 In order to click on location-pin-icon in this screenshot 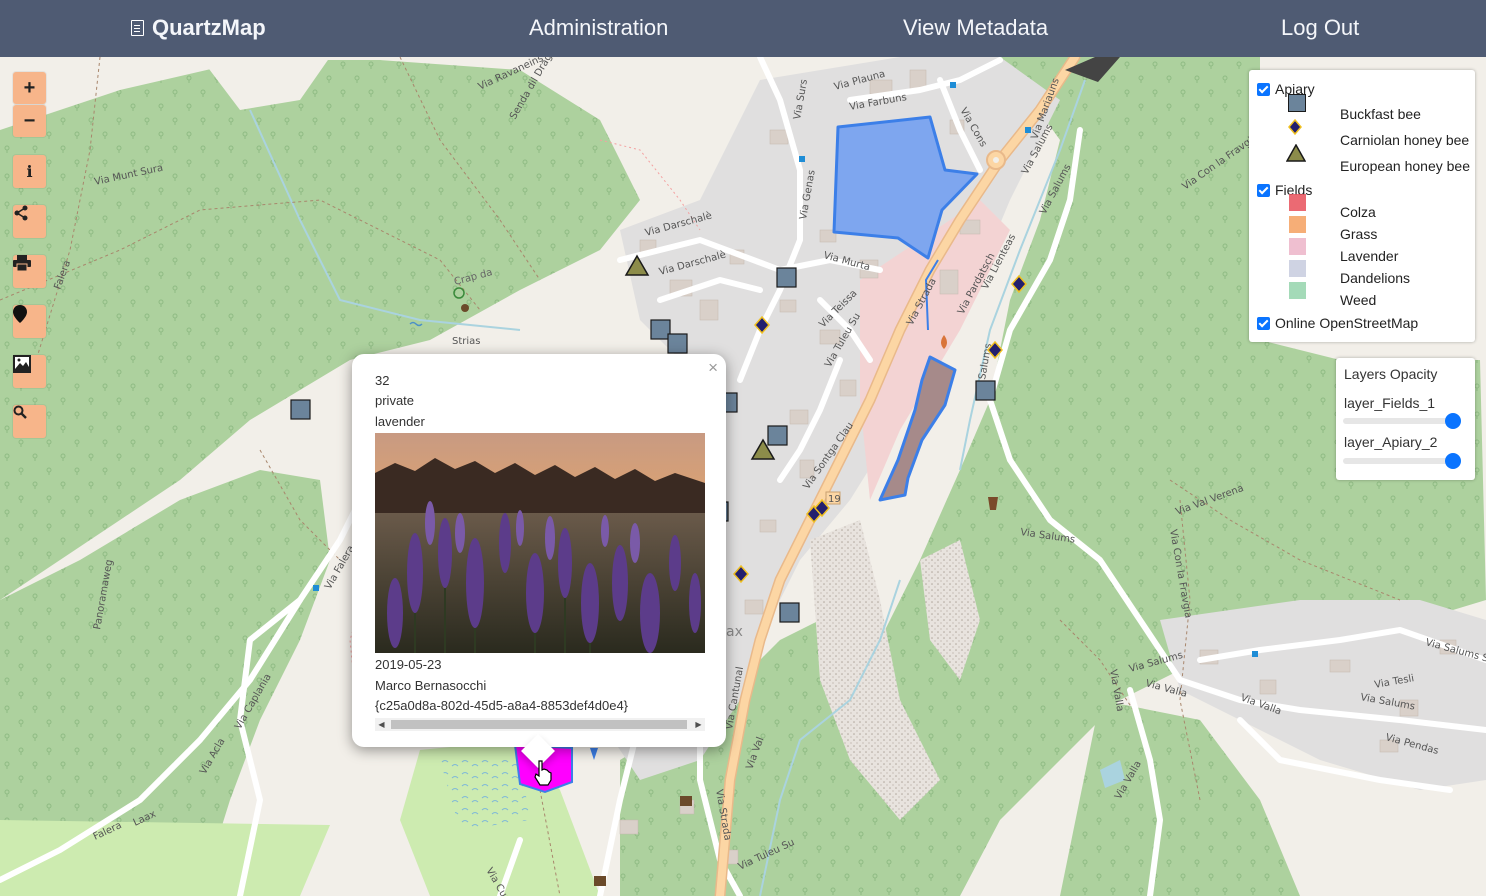, I will do `click(20, 314)`.